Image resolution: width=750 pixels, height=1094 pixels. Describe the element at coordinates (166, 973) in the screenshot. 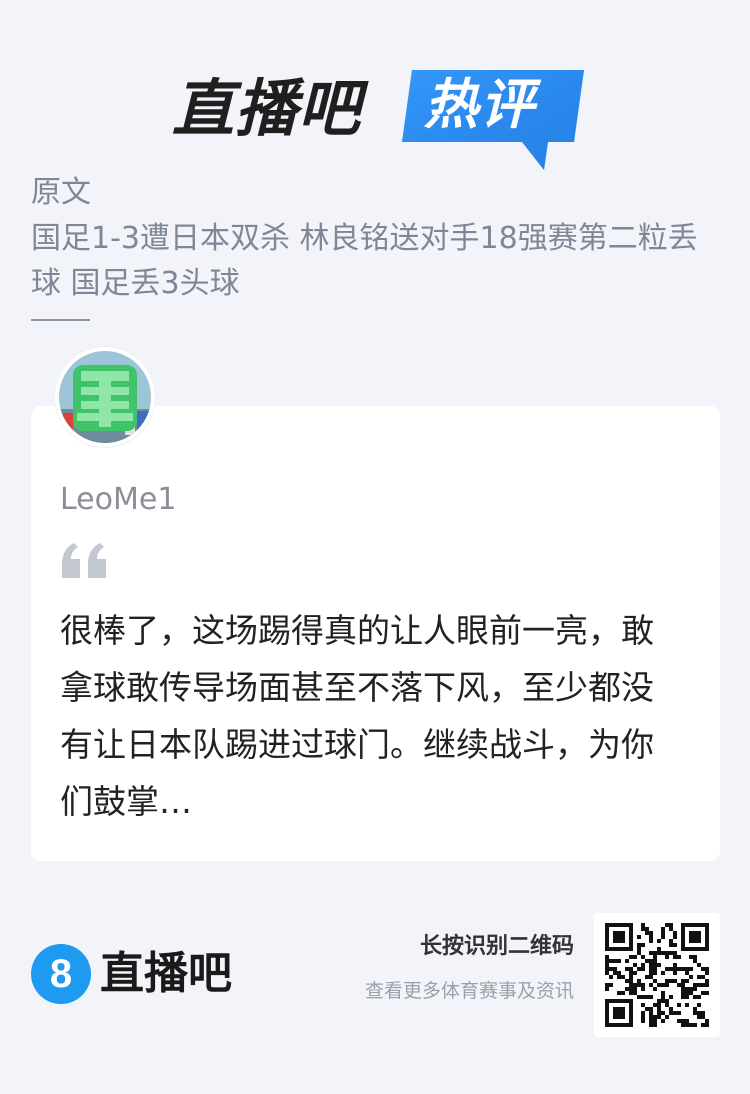

I see `footer-brand: 直播吧` at that location.